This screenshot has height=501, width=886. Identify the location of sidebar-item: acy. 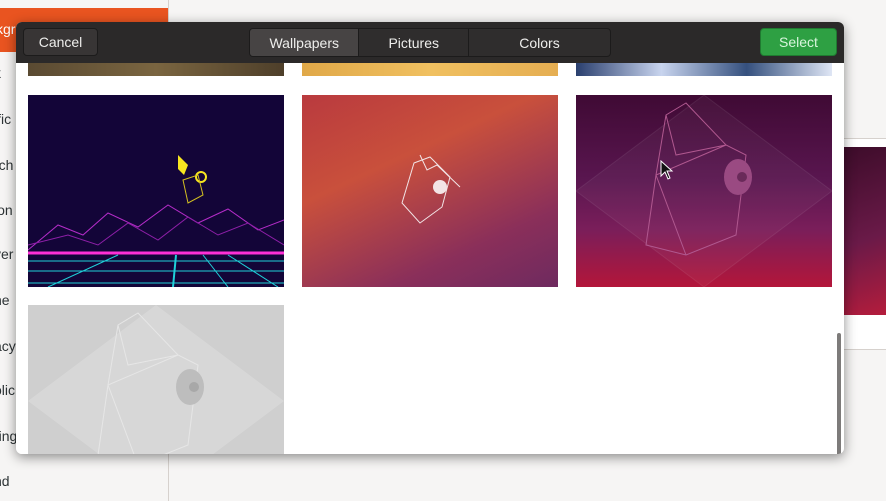
(8, 346).